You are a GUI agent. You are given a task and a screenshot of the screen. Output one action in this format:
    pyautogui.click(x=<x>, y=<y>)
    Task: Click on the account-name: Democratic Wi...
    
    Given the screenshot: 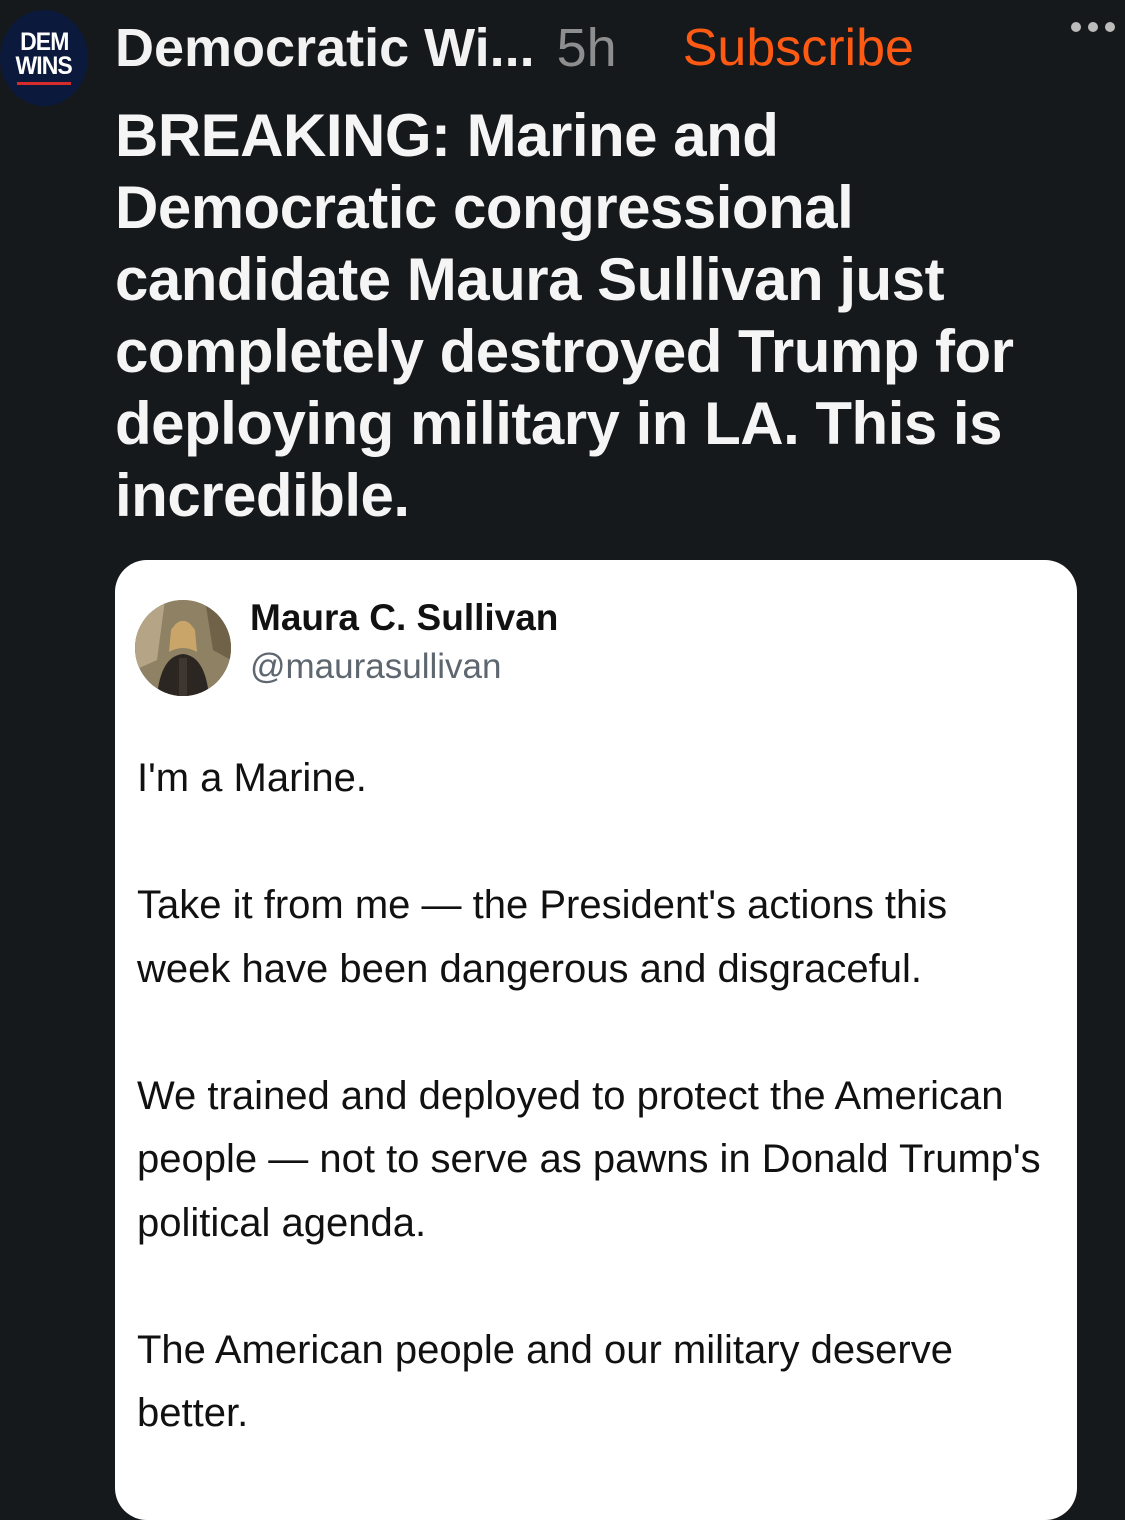 What is the action you would take?
    pyautogui.click(x=325, y=48)
    